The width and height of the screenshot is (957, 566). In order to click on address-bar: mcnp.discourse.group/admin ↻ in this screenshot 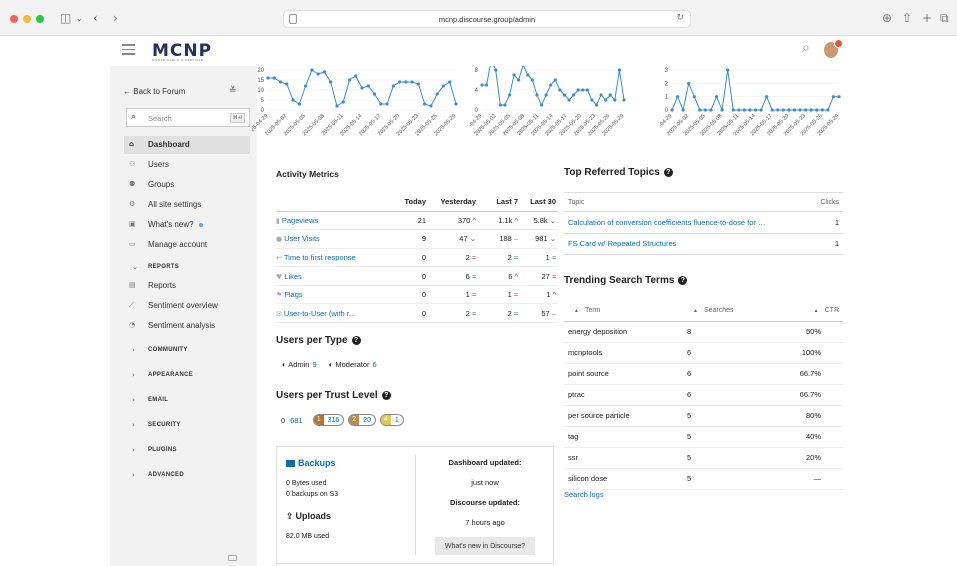, I will do `click(487, 19)`.